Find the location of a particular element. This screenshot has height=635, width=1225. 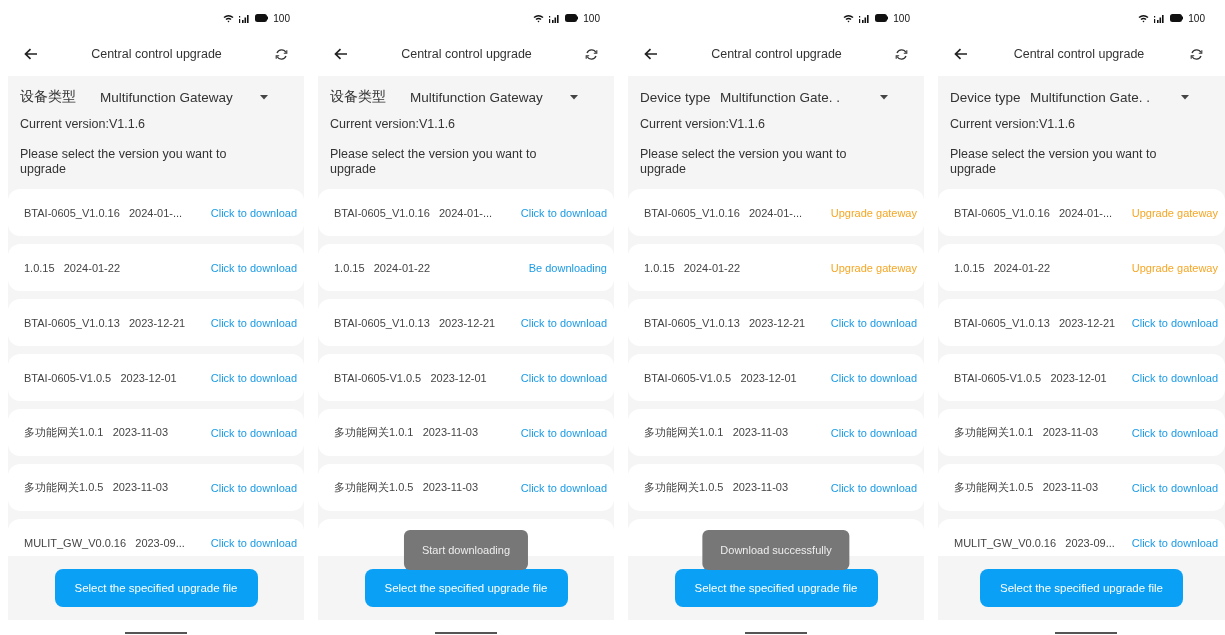

toast-message: Download successfully is located at coordinates (776, 550).